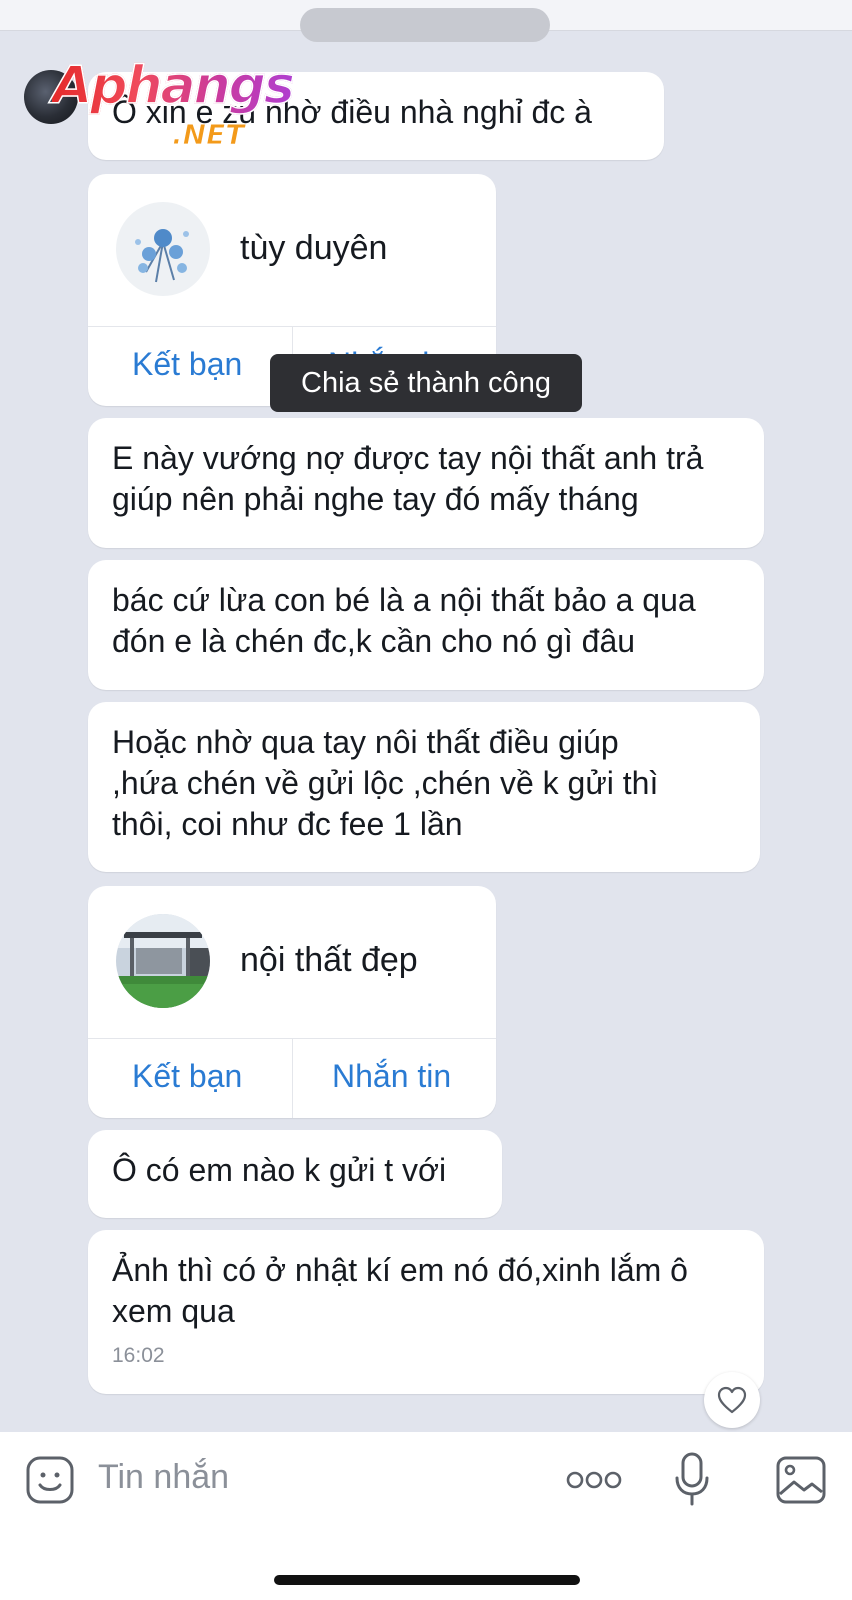 The width and height of the screenshot is (852, 1600). I want to click on sticker-icon, so click(50, 1480).